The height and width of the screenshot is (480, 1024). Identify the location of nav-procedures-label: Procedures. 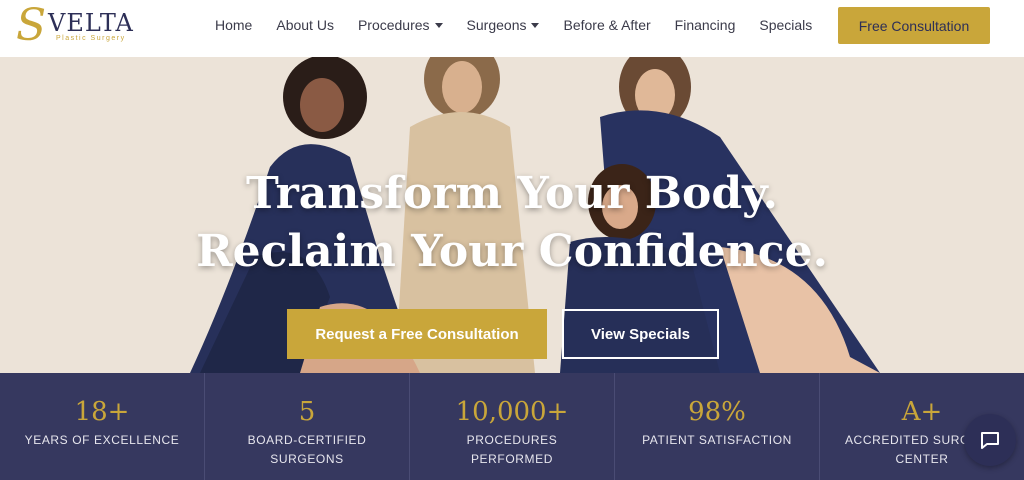
(393, 25).